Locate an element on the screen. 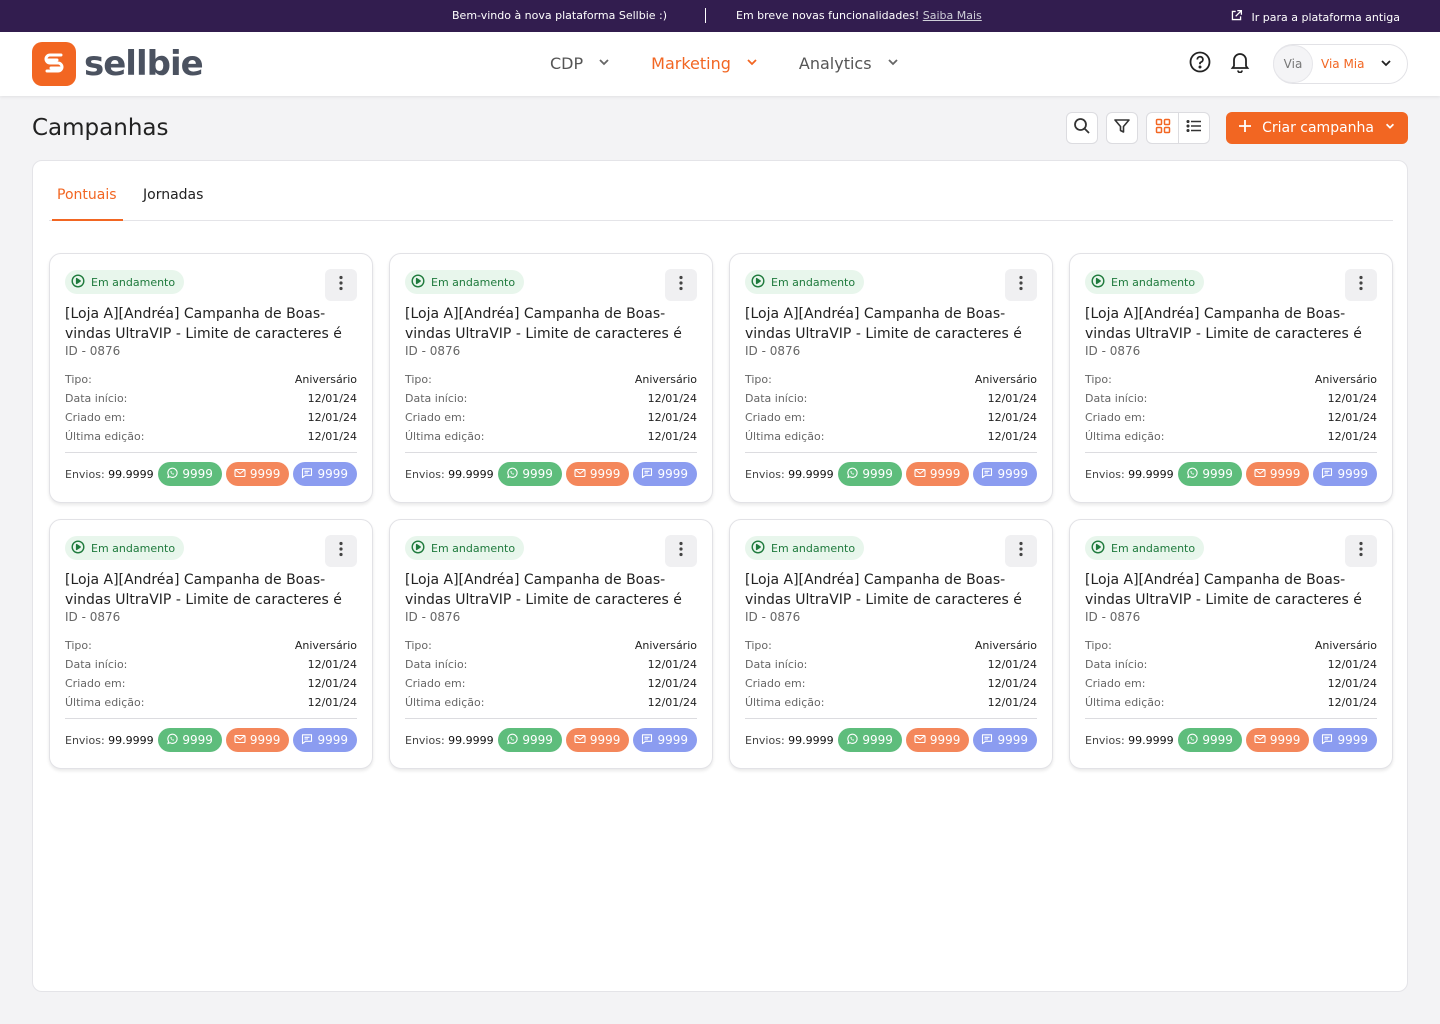  detail-label: Tipo: is located at coordinates (758, 379).